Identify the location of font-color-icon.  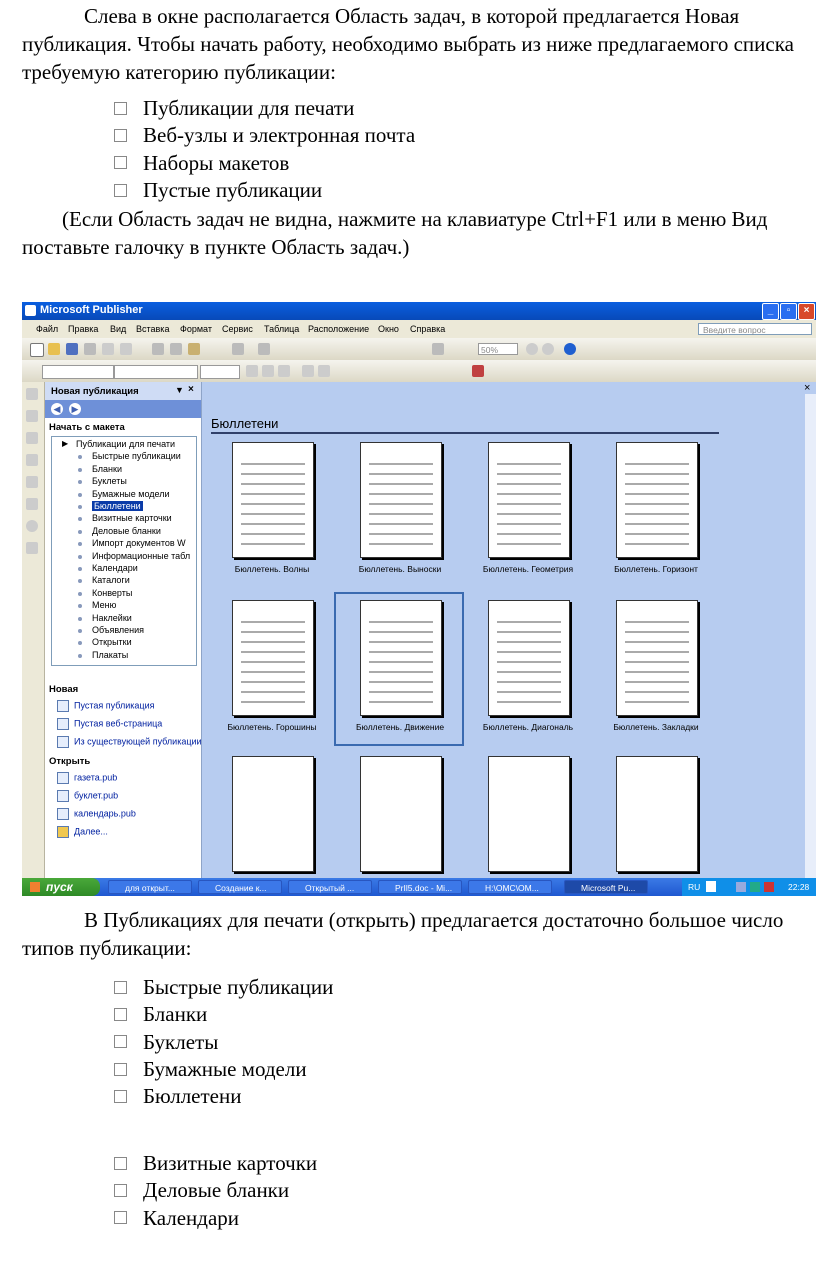
(478, 371).